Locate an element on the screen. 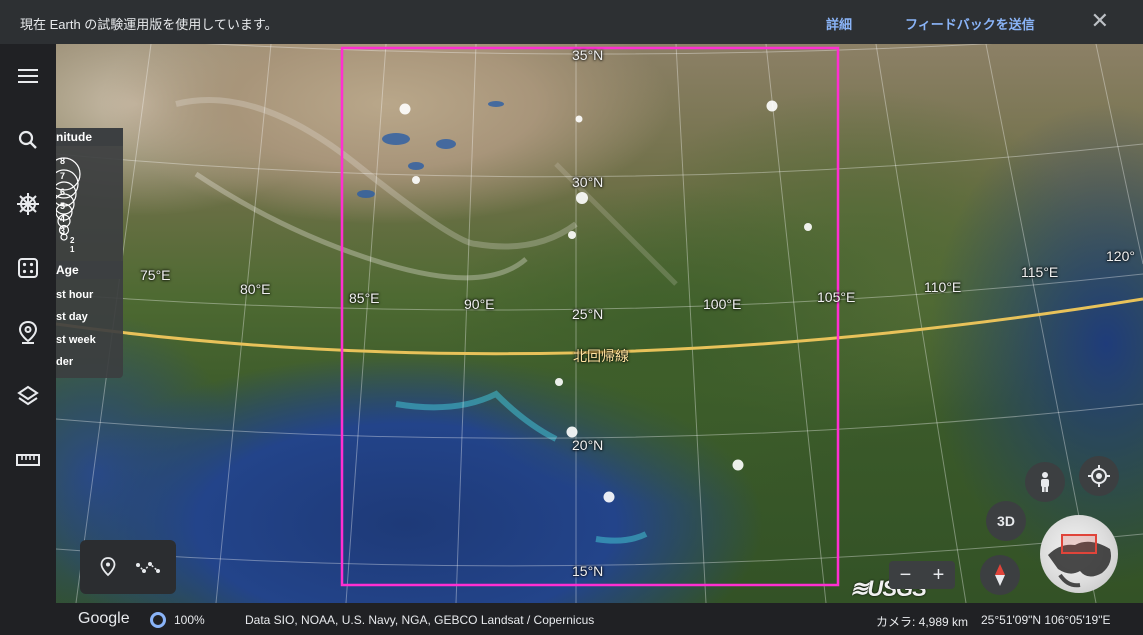 The height and width of the screenshot is (635, 1143). banner-message: 現在 Earth の試験運用版を使用しています。 is located at coordinates (149, 24).